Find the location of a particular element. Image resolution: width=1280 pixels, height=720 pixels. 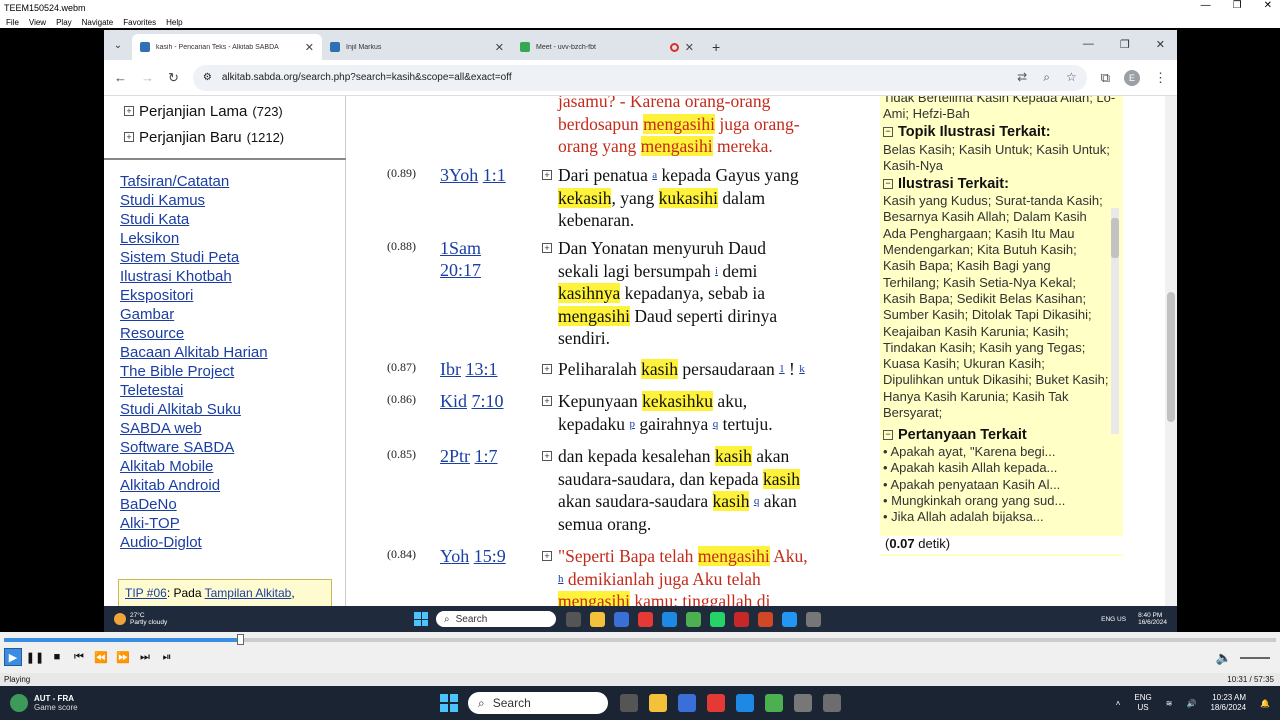

link-sabda-web: SABDA web is located at coordinates (194, 428).